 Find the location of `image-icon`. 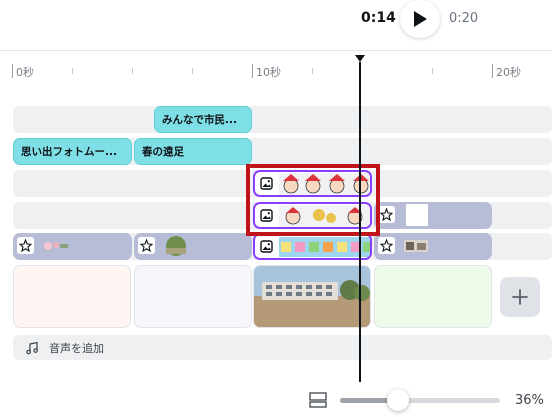

image-icon is located at coordinates (266, 246).